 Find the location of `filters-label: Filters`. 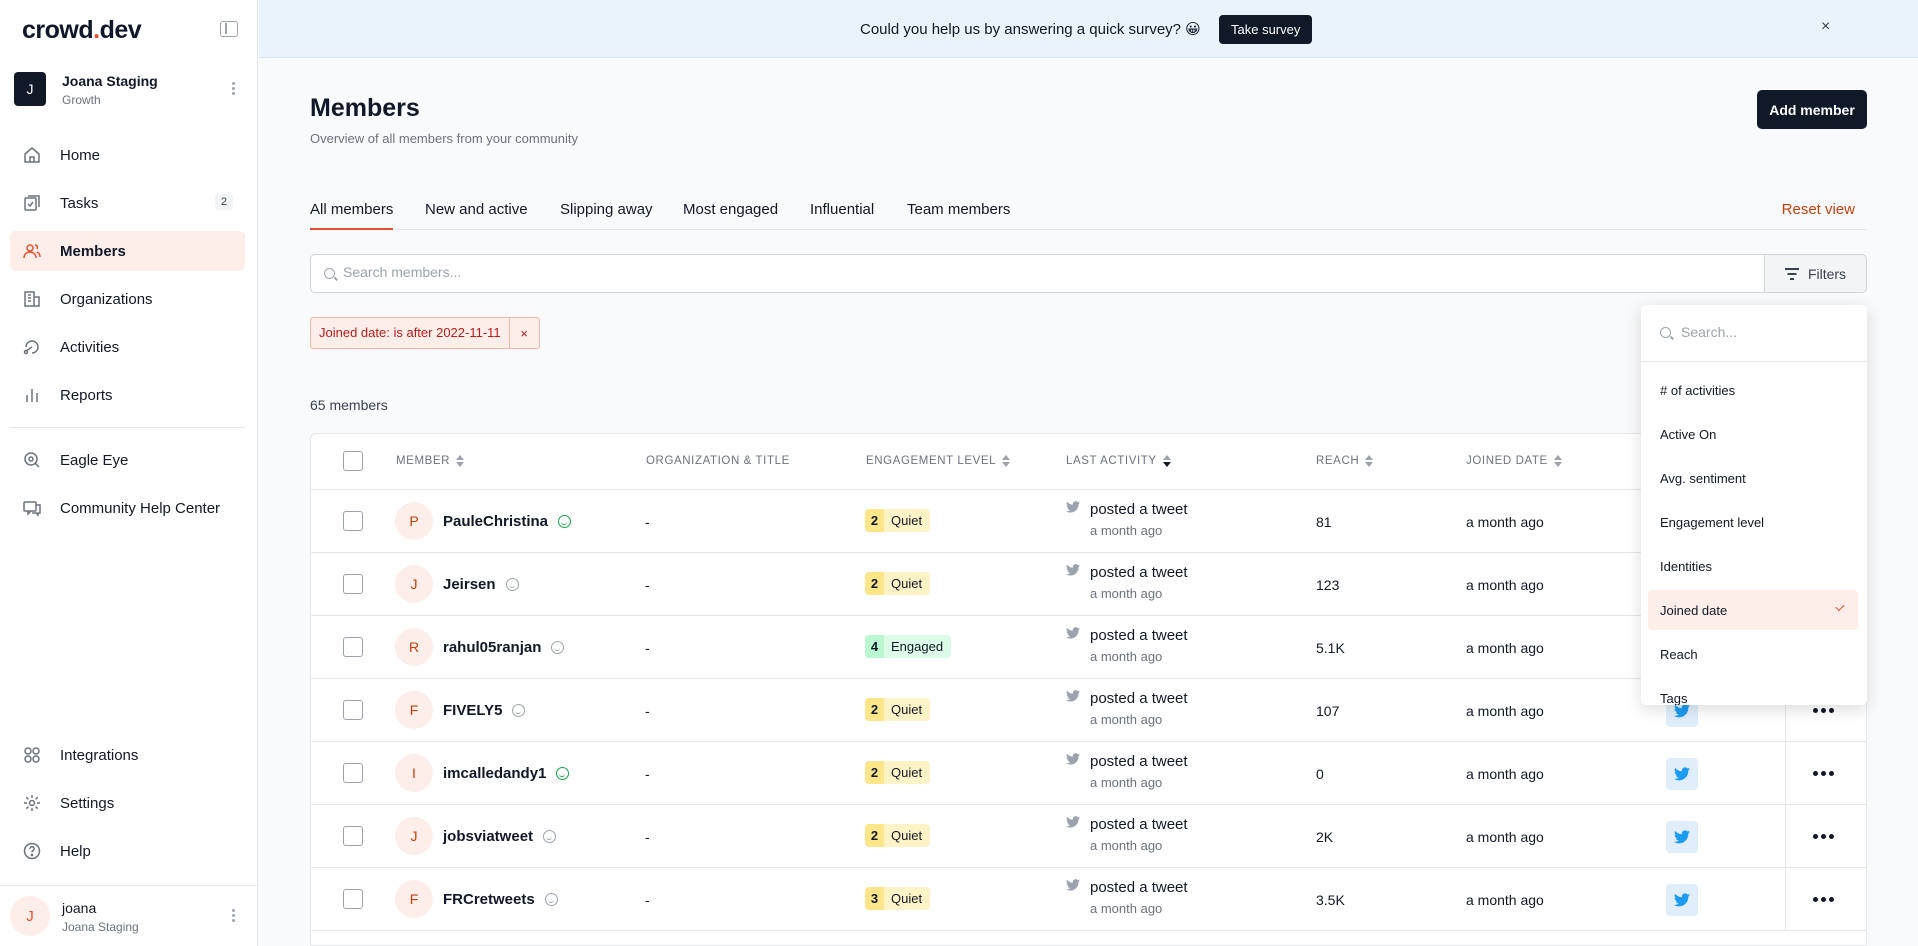

filters-label: Filters is located at coordinates (1827, 273).